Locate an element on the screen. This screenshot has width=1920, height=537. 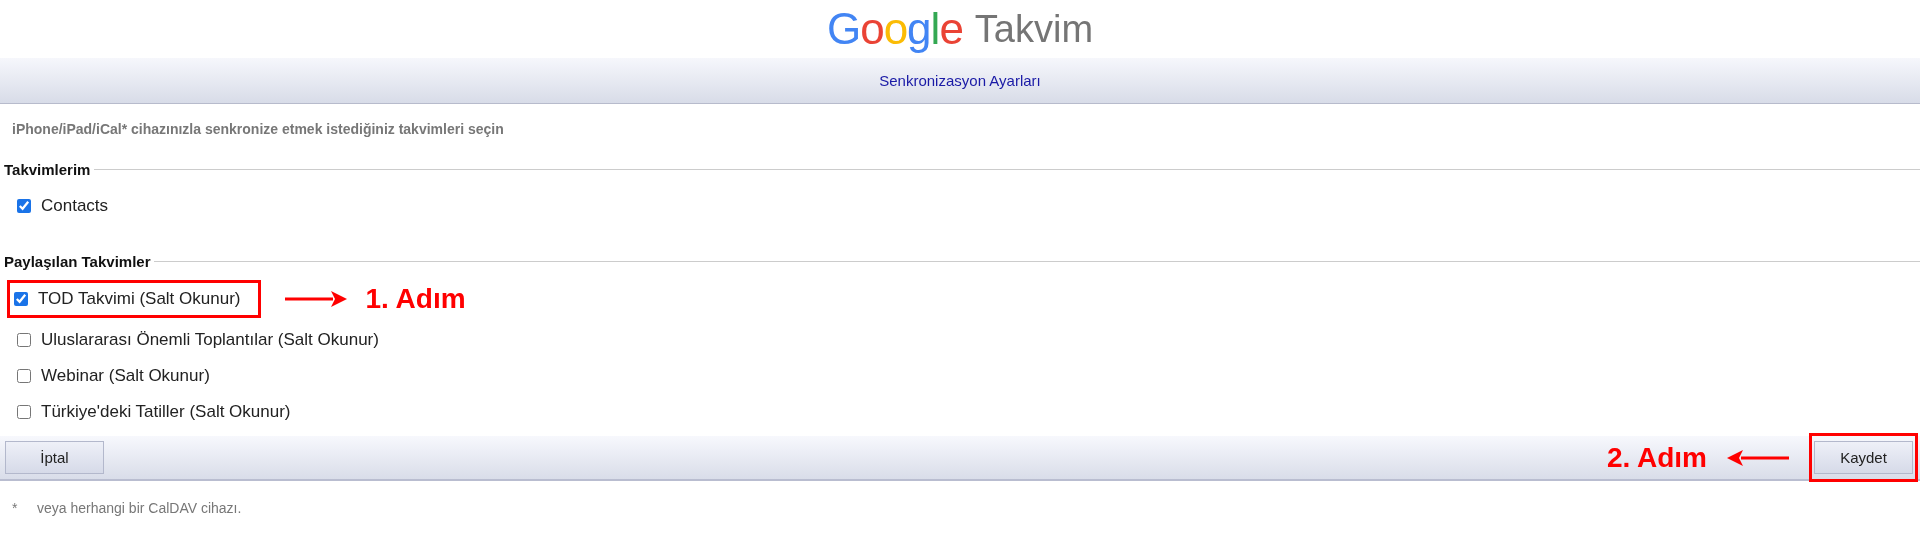
checkbox-label: Webinar (Salt Okunur) is located at coordinates (125, 376).